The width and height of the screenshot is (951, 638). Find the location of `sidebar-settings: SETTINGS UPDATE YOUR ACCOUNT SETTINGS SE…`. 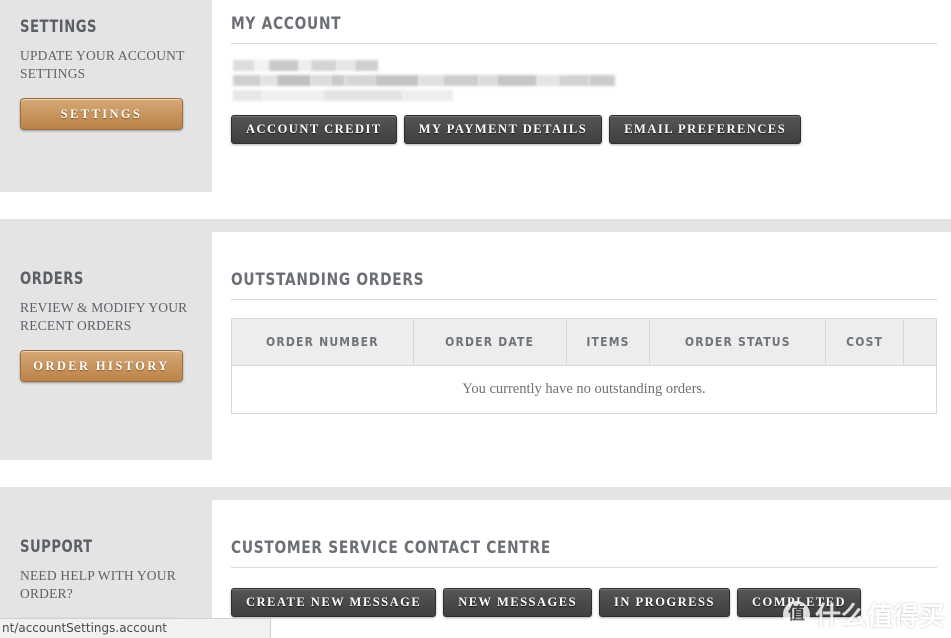

sidebar-settings: SETTINGS UPDATE YOUR ACCOUNT SETTINGS SE… is located at coordinates (106, 96).